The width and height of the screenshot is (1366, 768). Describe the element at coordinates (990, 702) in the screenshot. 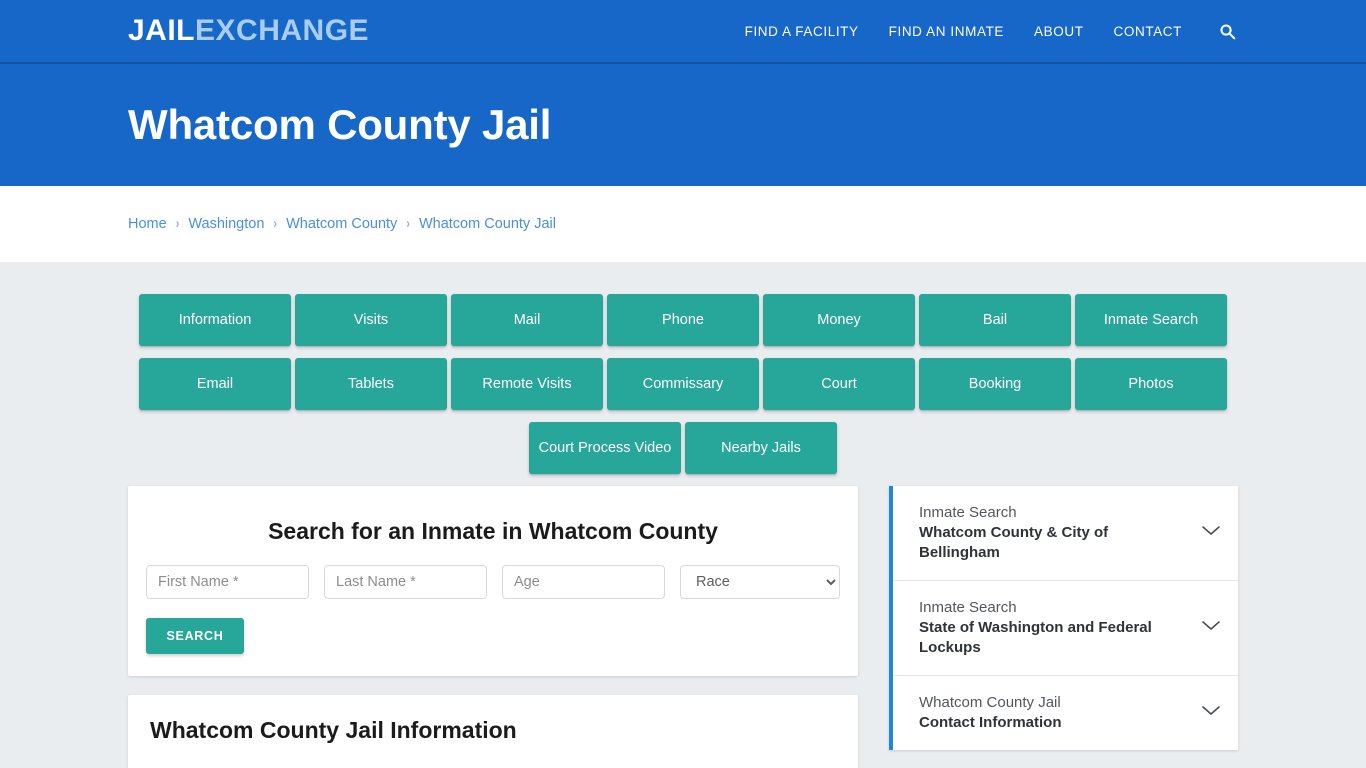

I see `accordion-item-line1: Whatcom County Jail` at that location.